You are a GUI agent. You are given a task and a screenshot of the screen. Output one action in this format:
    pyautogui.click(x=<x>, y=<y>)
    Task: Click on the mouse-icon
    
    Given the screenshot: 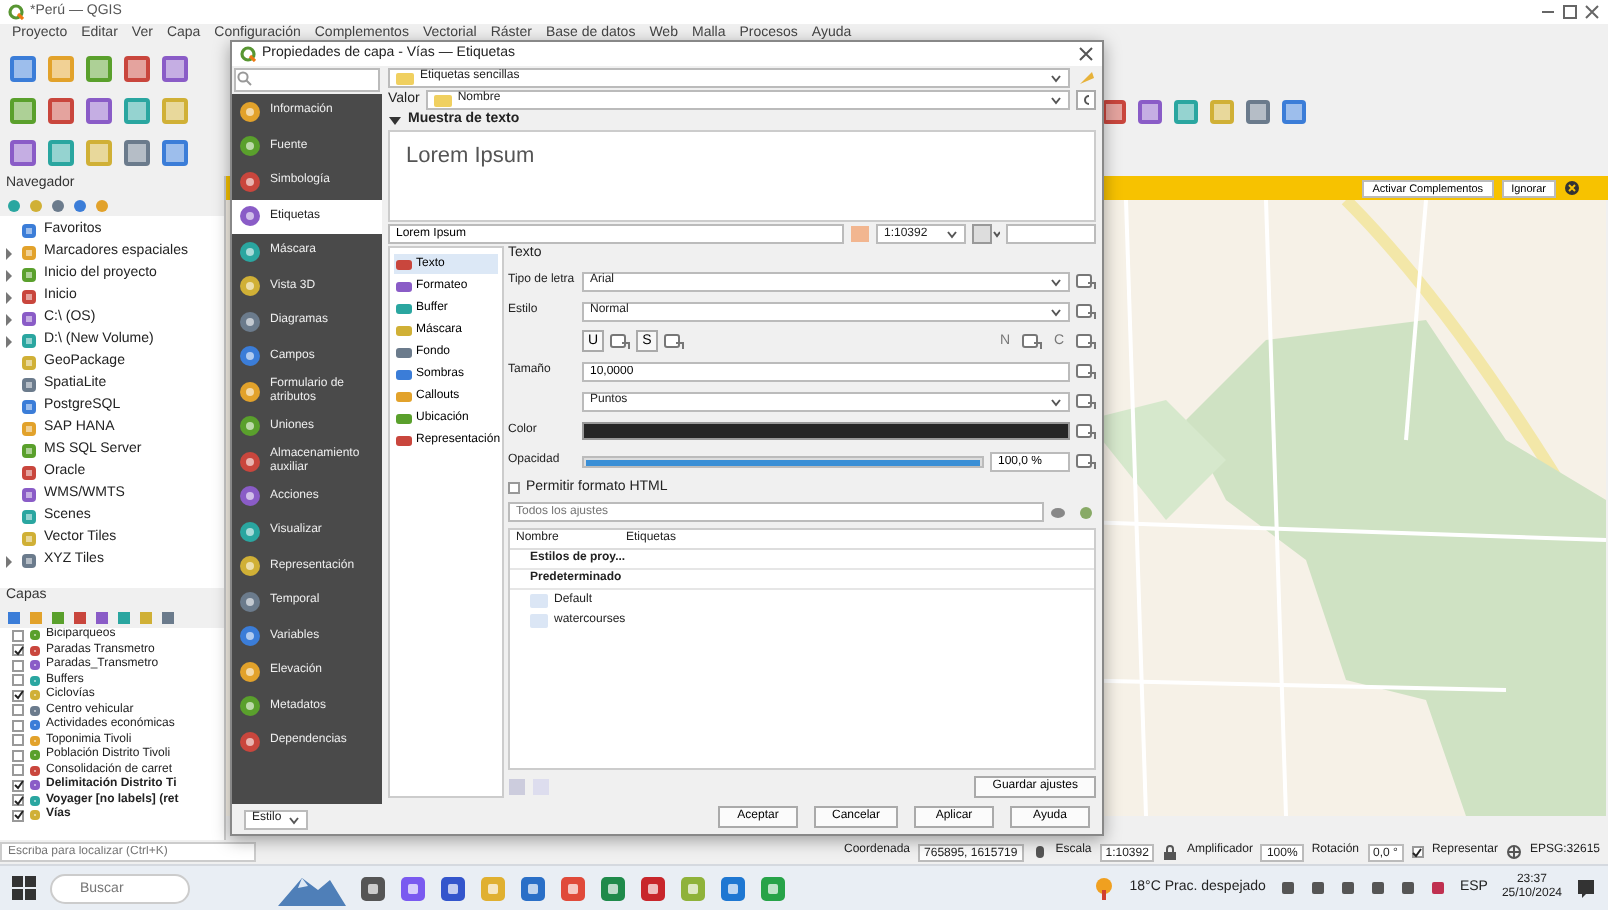 What is the action you would take?
    pyautogui.click(x=1039, y=852)
    